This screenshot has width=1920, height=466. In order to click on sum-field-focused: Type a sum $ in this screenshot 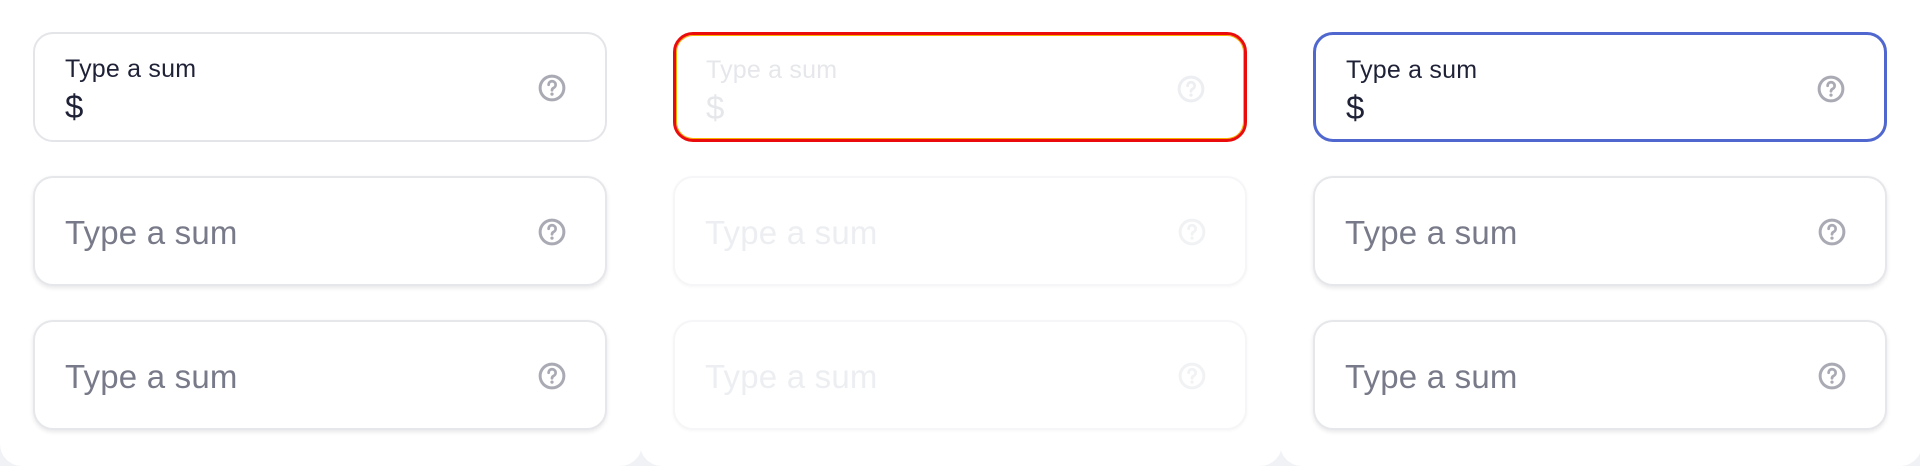, I will do `click(1600, 87)`.